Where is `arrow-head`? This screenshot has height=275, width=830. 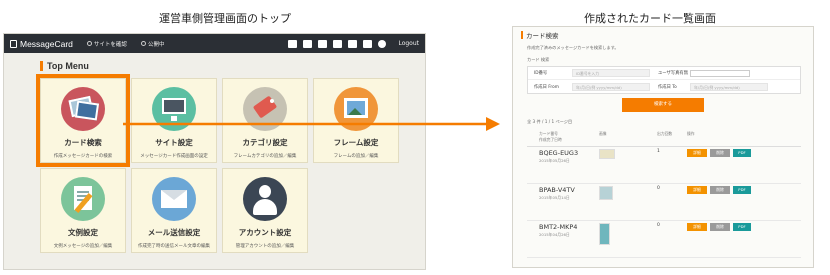 arrow-head is located at coordinates (493, 124).